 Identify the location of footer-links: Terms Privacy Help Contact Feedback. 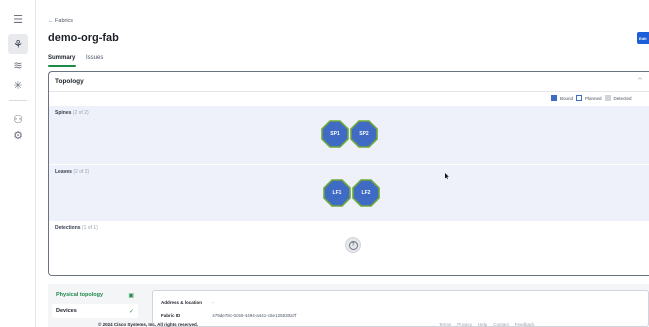
(487, 324).